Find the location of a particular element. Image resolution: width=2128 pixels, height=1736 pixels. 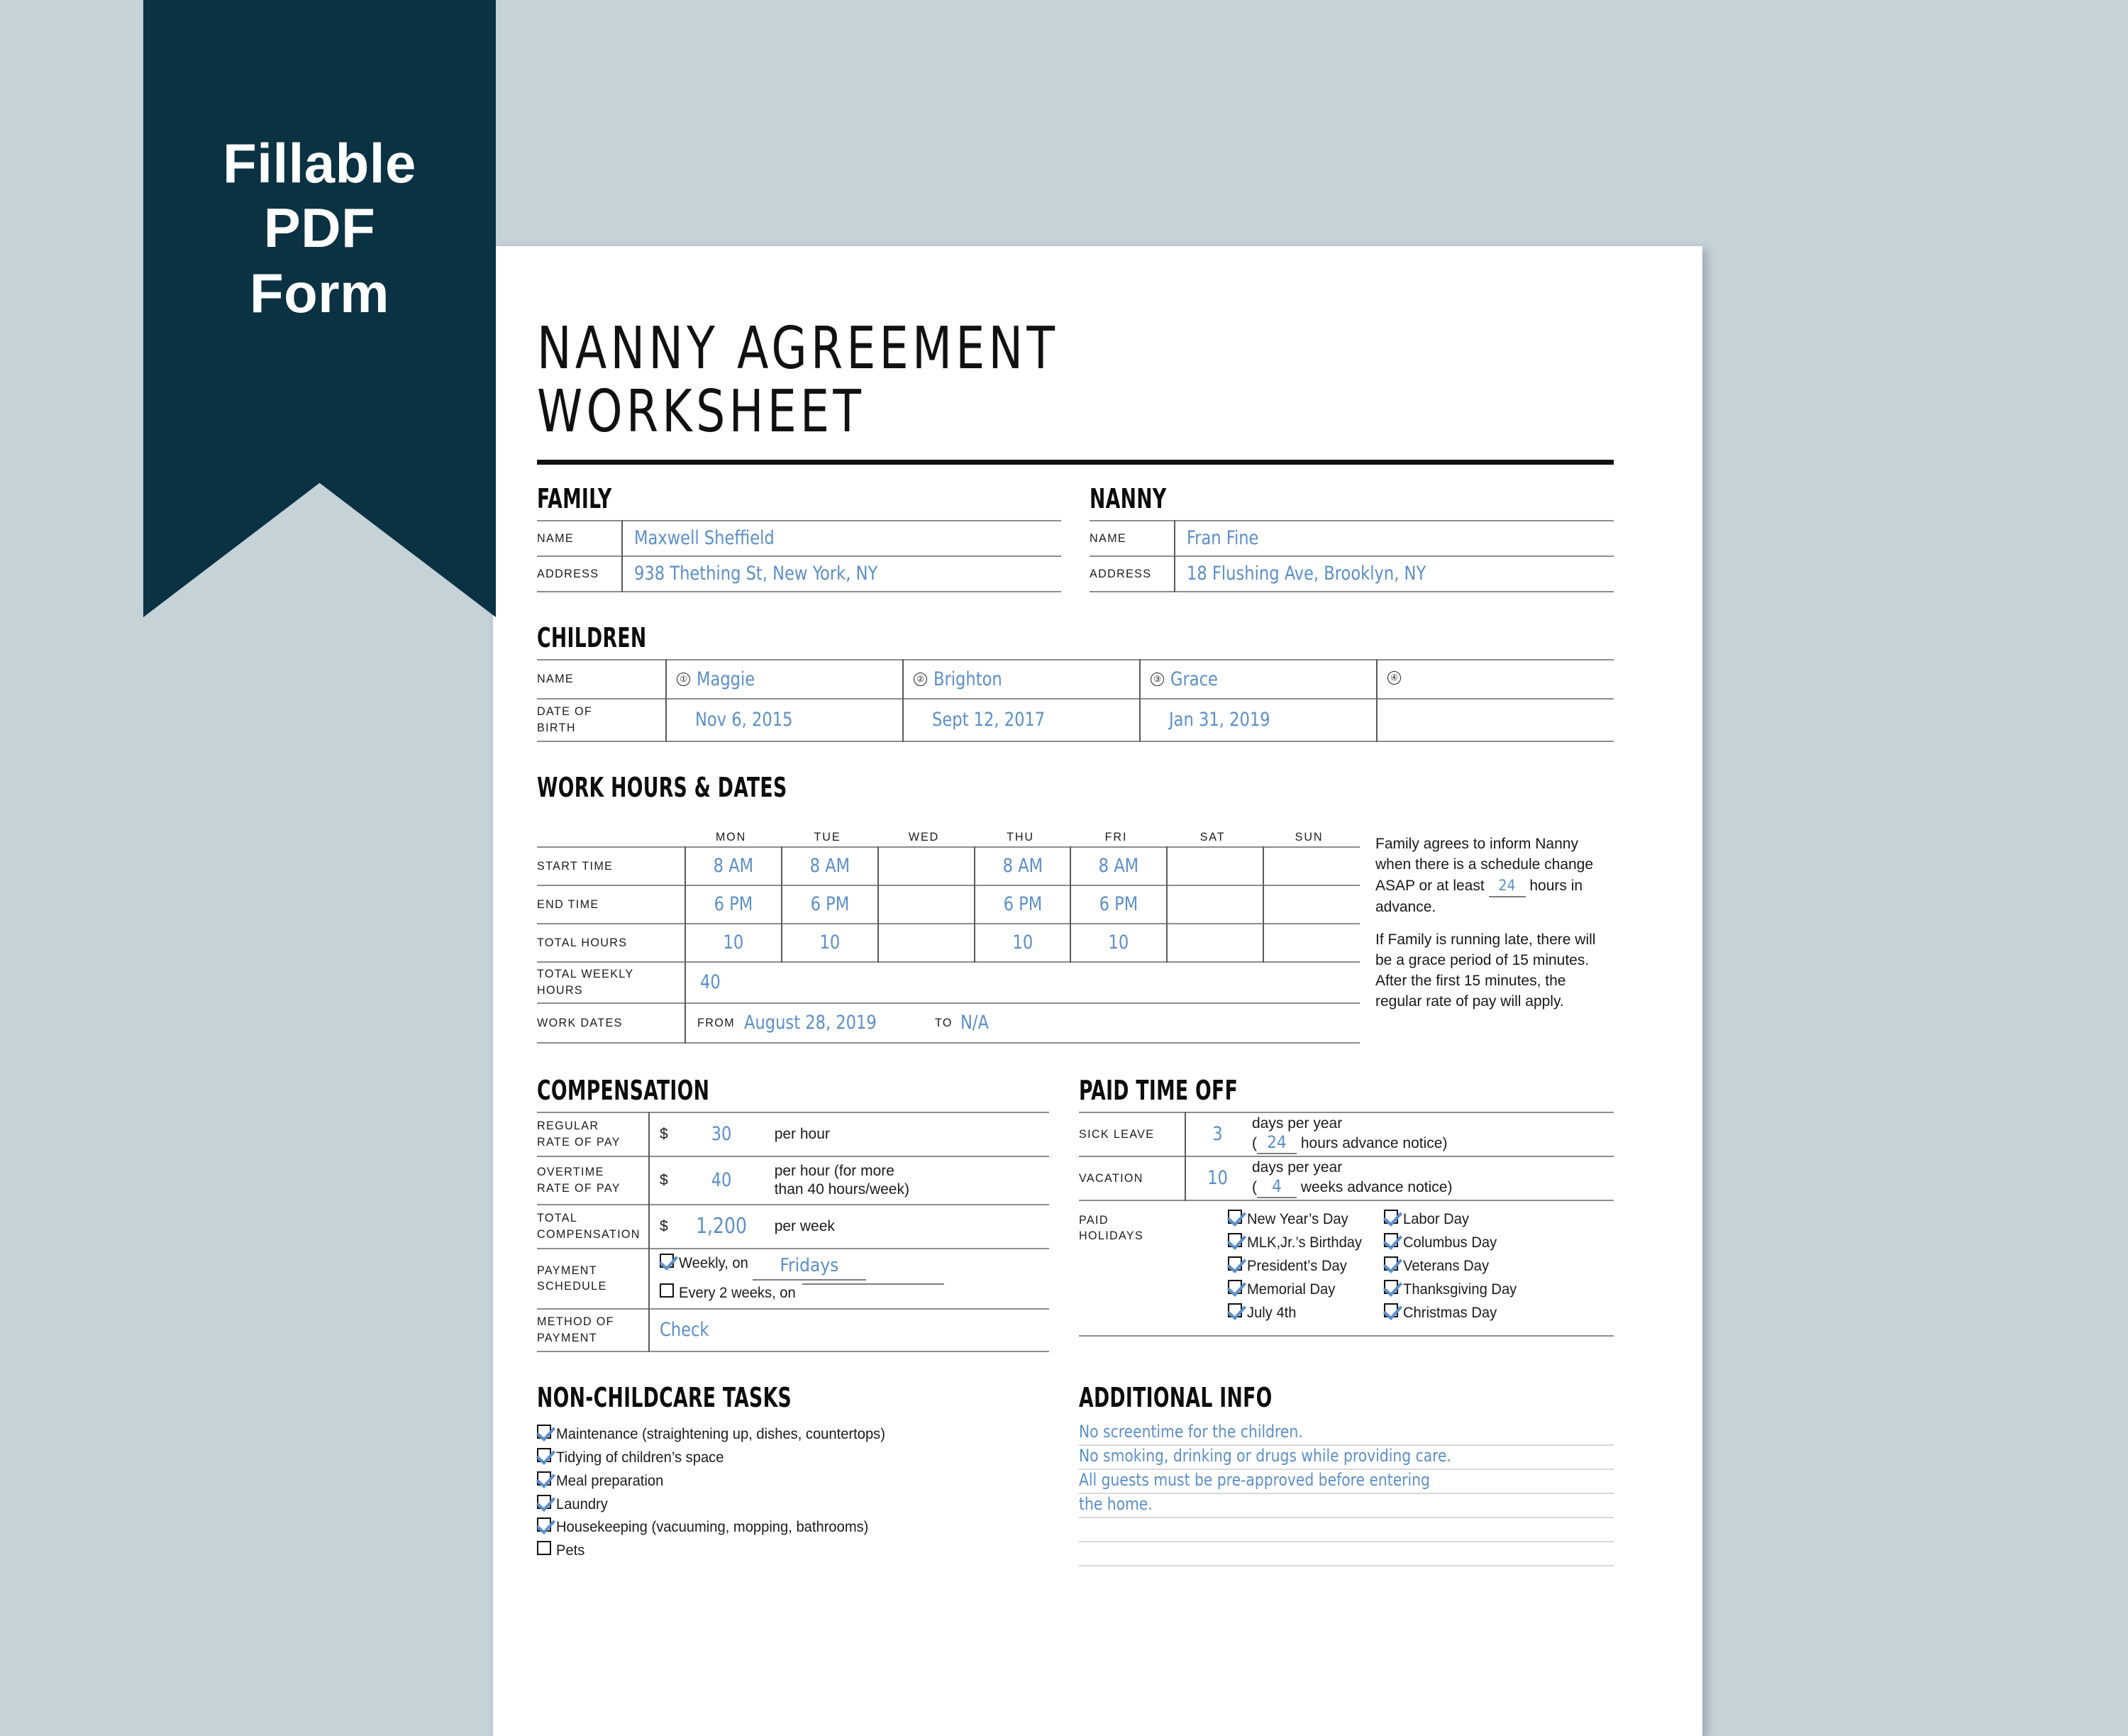

title-divider is located at coordinates (1076, 462).